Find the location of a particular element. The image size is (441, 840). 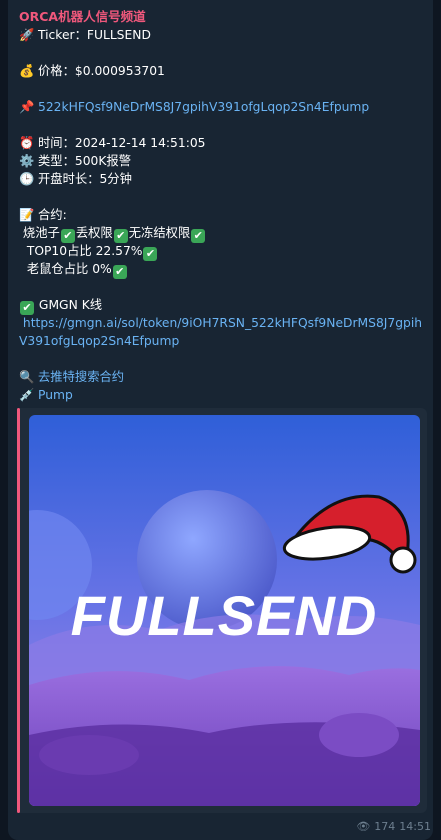

open-duration-line: 🕒 开盘时长：5分钟 is located at coordinates (224, 179).